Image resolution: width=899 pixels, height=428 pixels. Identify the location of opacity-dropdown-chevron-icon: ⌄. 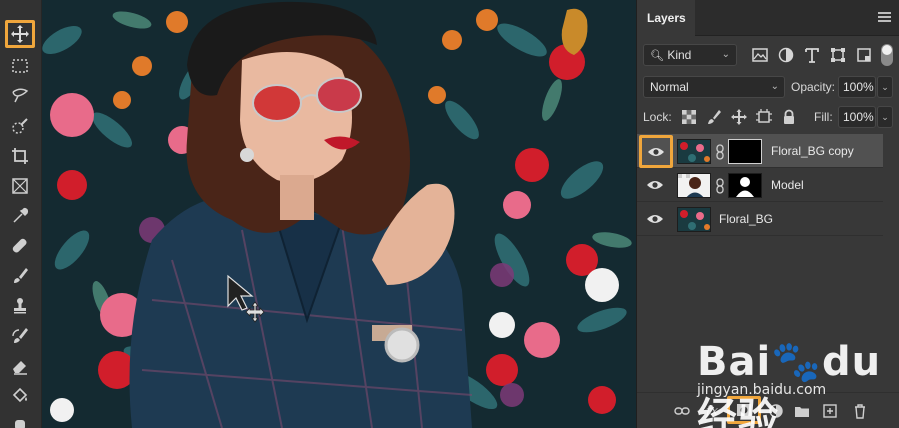
(885, 87).